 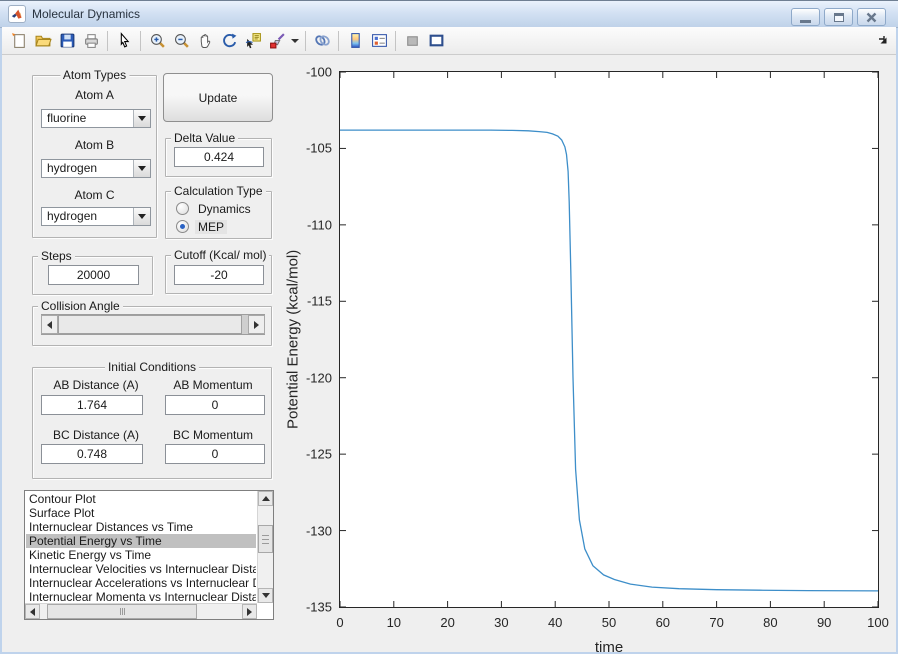 I want to click on atom-c-dropdown-button, so click(x=141, y=216).